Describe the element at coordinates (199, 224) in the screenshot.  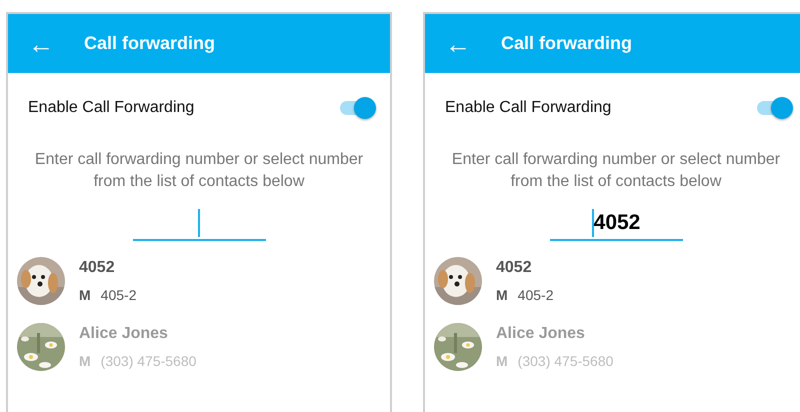
I see `number-field` at that location.